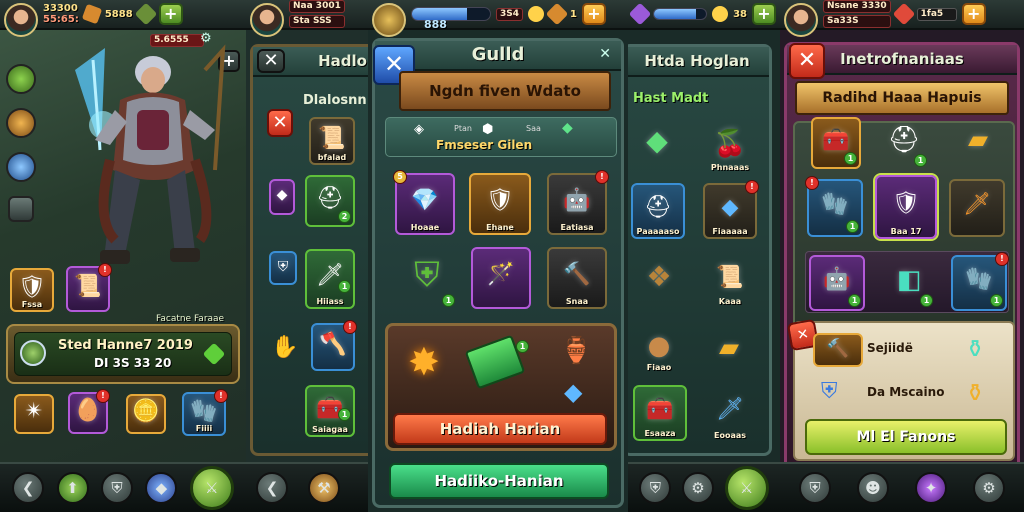 The image size is (1024, 512). Describe the element at coordinates (730, 301) in the screenshot. I see `slot-label: Kaaa` at that location.